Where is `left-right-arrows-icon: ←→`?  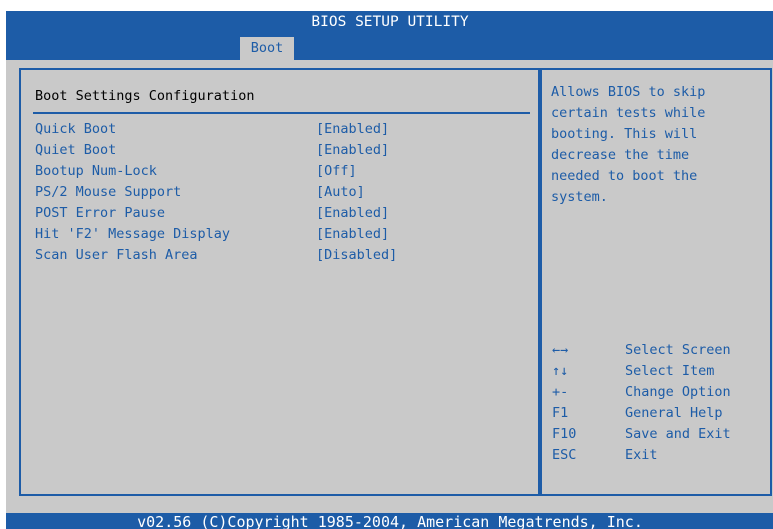
left-right-arrows-icon: ←→ is located at coordinates (560, 350).